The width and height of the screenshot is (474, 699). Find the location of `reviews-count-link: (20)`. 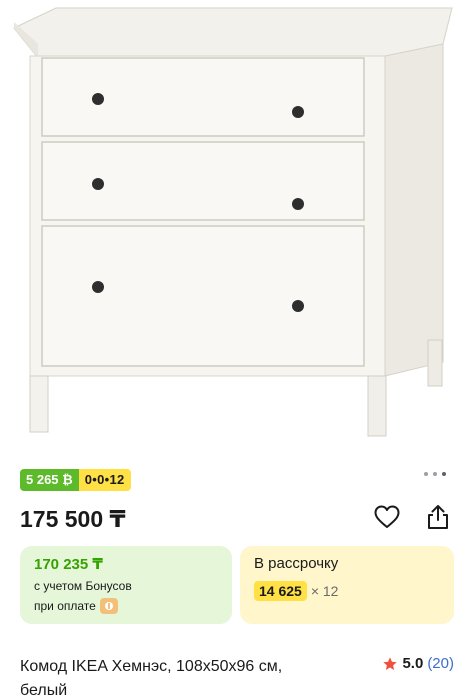

reviews-count-link: (20) is located at coordinates (440, 663).